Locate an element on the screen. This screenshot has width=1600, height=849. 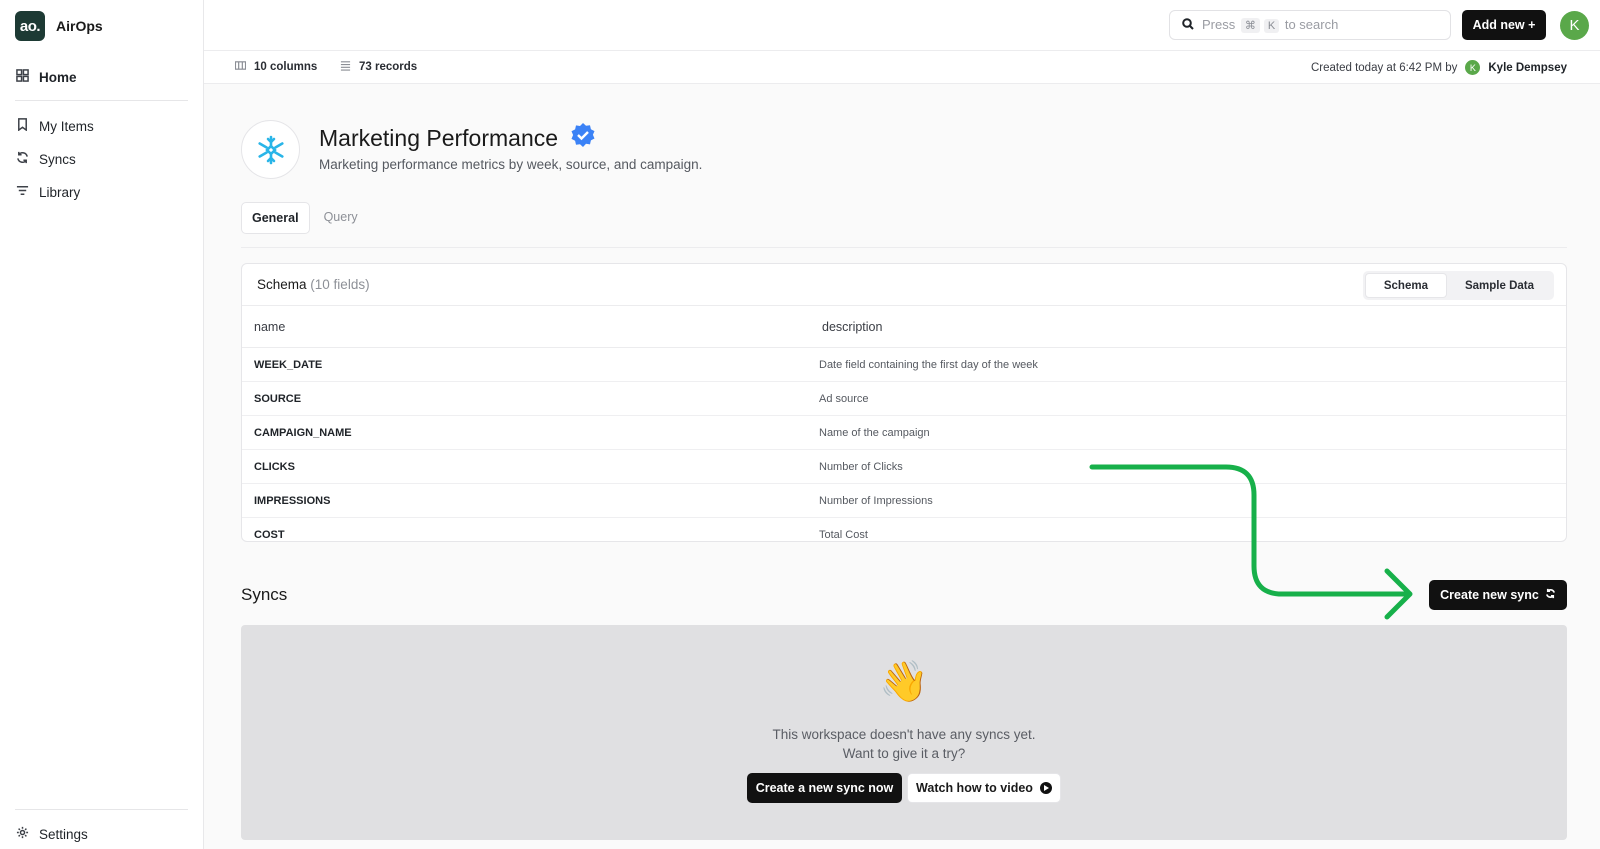
field-name: IMPRESSIONS is located at coordinates (292, 501).